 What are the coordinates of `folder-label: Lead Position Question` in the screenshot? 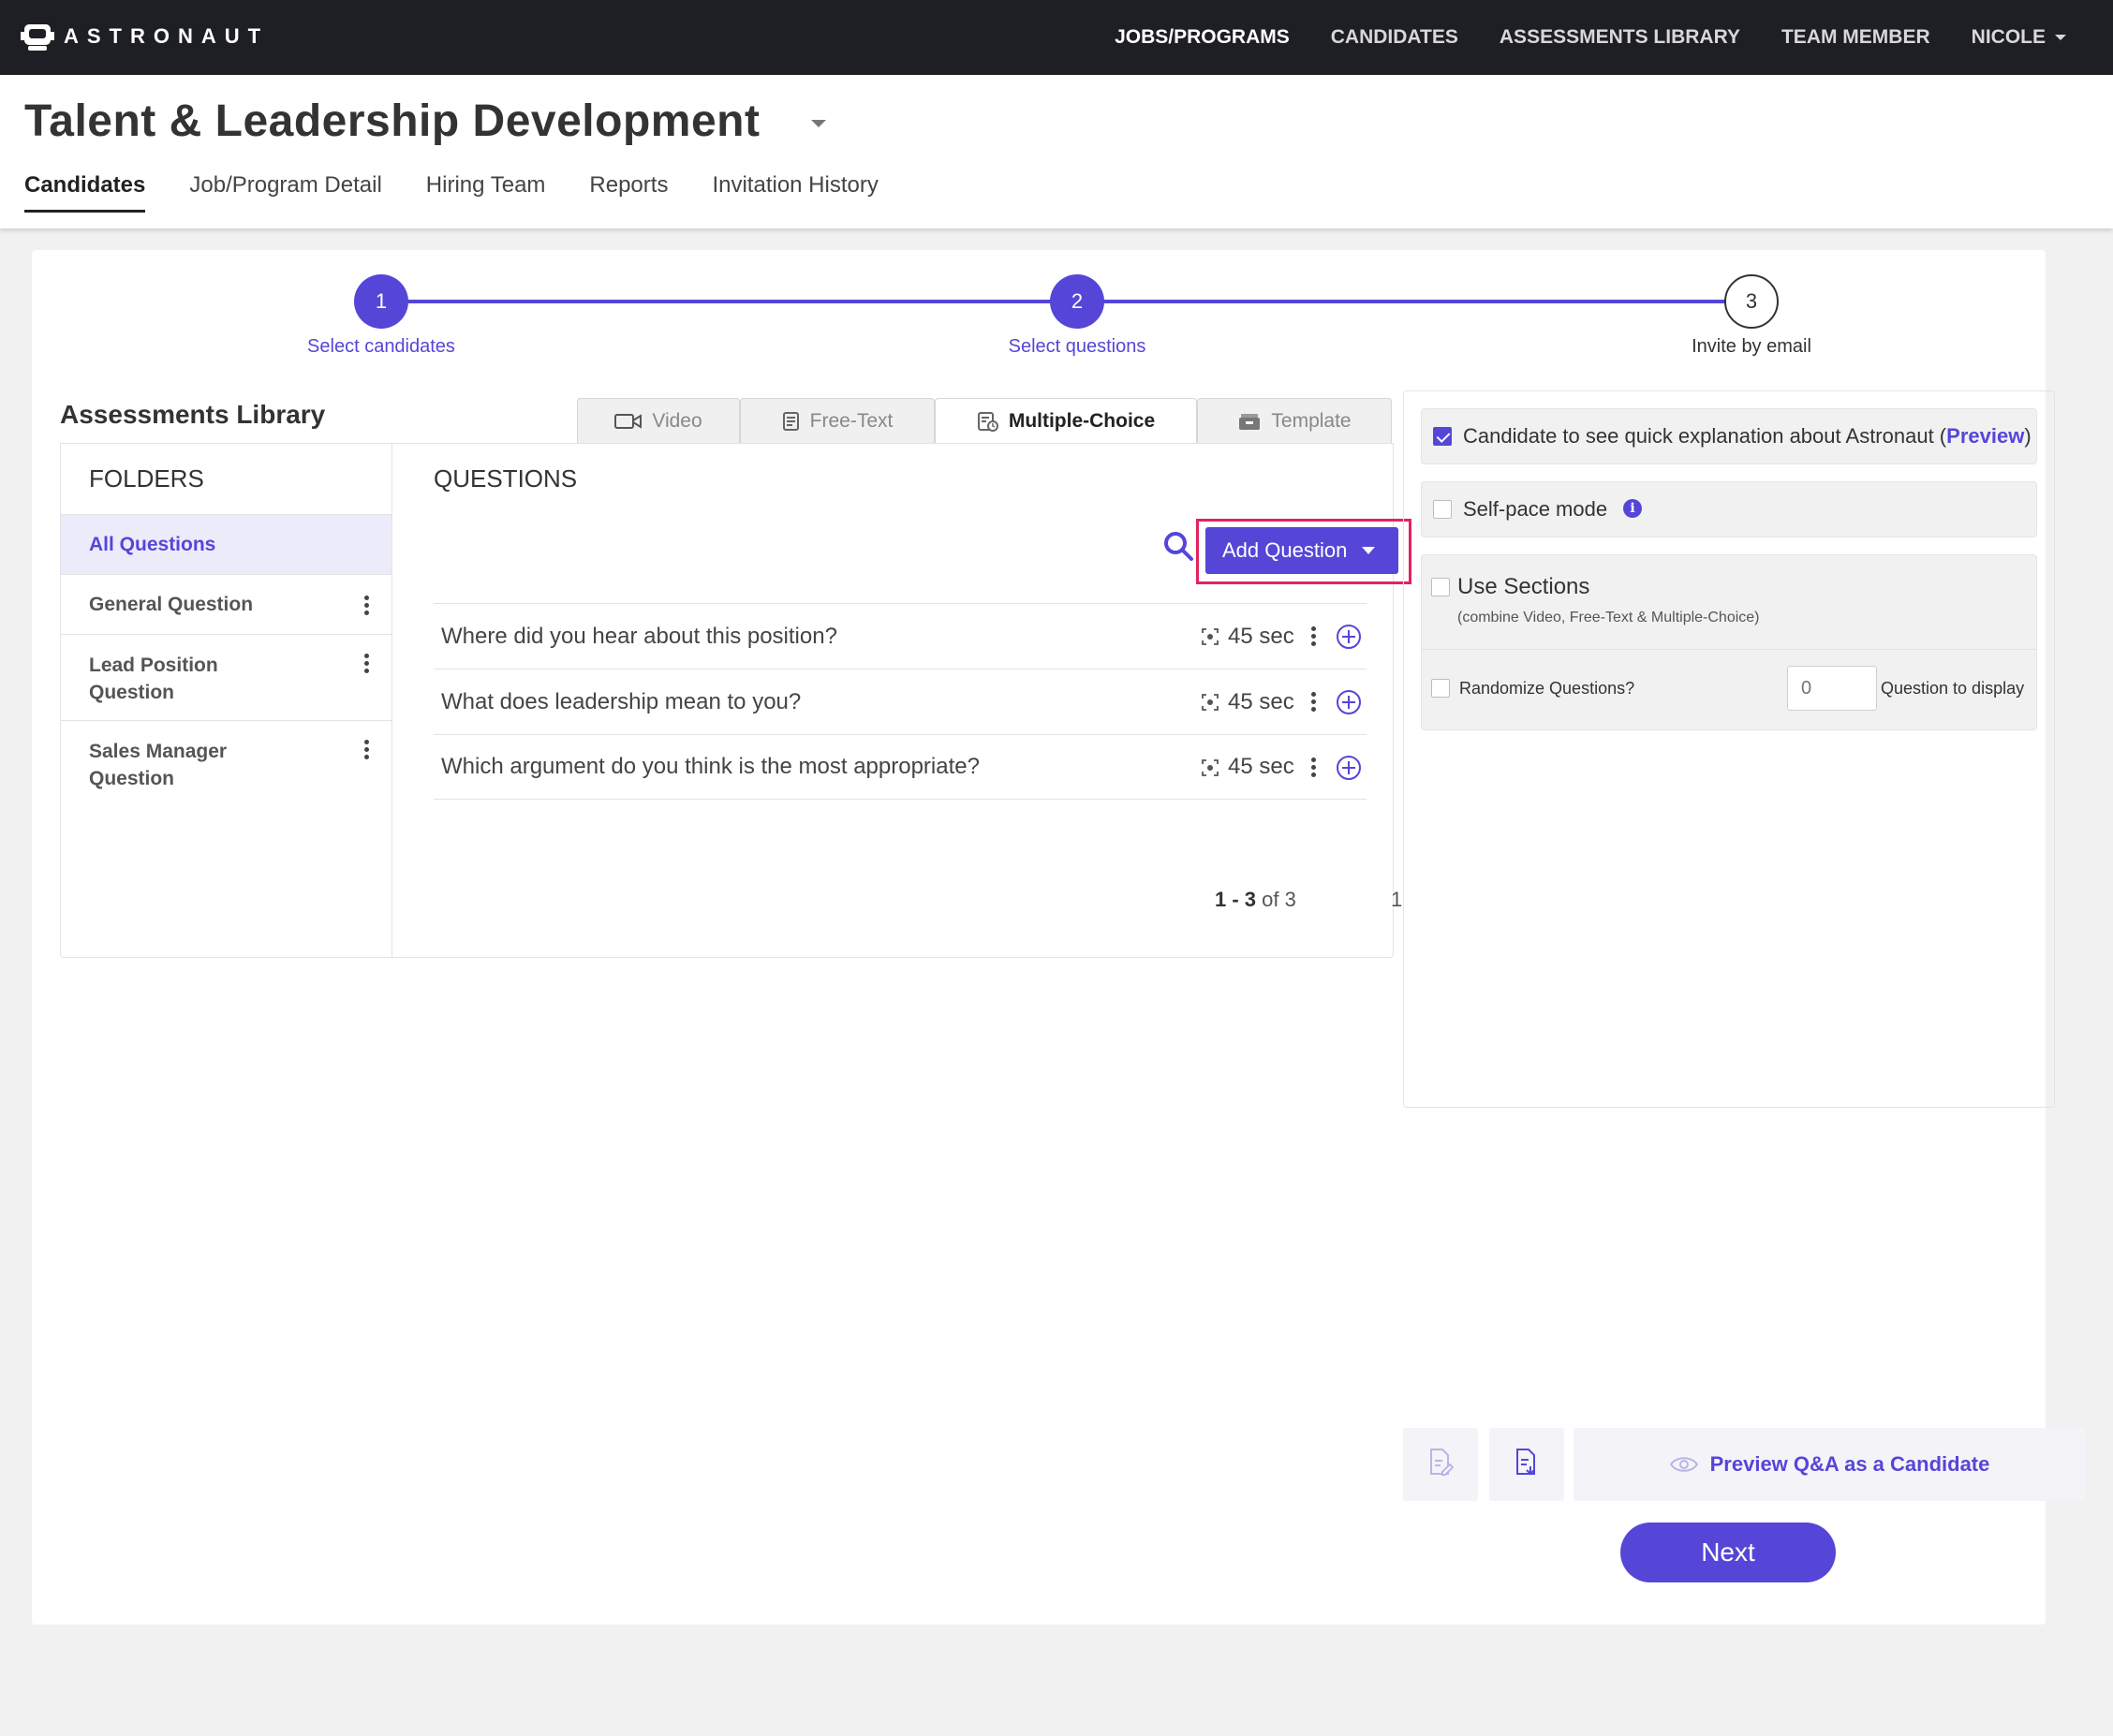 It's located at (153, 679).